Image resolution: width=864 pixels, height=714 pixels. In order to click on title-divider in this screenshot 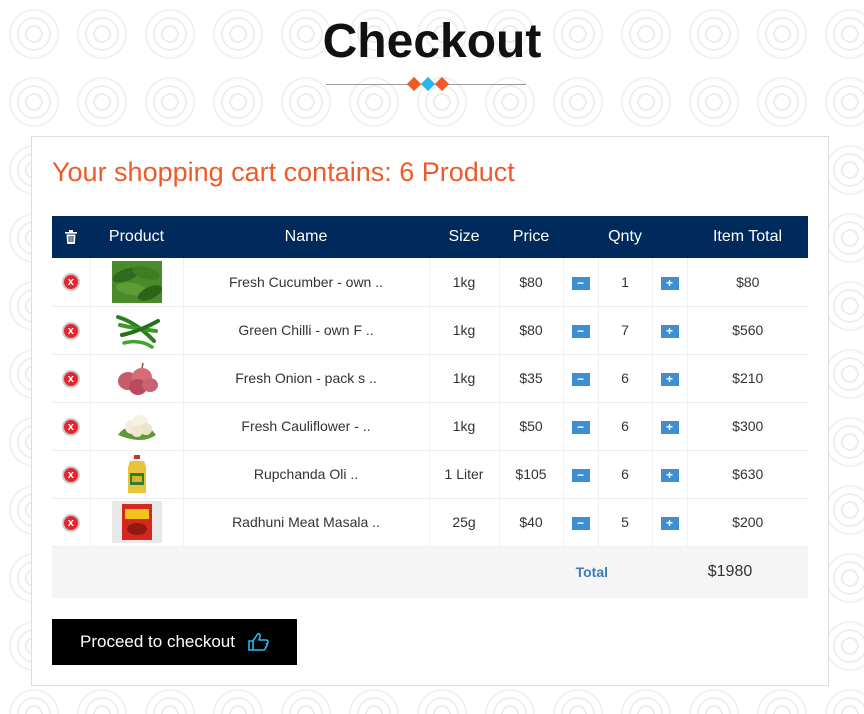, I will do `click(426, 84)`.